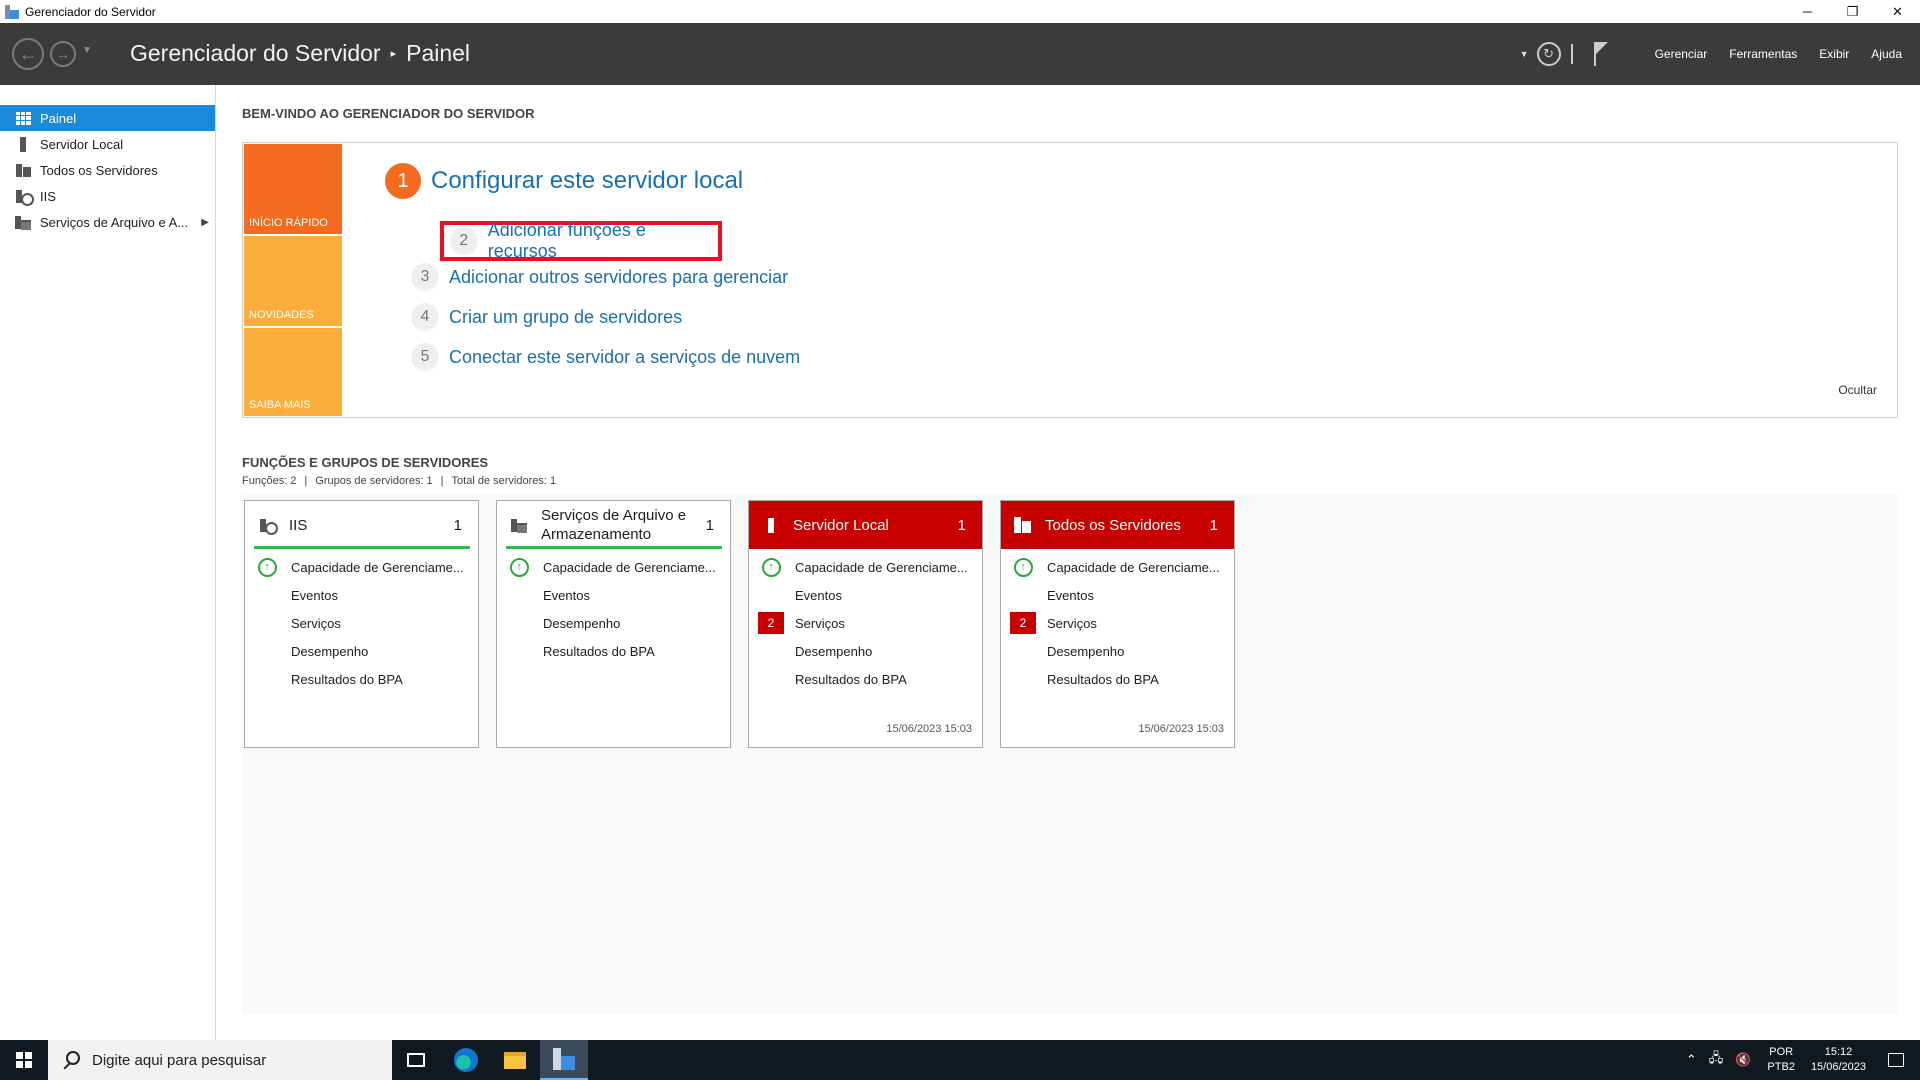  Describe the element at coordinates (293, 372) in the screenshot. I see `tile-learn-more: SAIBA MAIS` at that location.